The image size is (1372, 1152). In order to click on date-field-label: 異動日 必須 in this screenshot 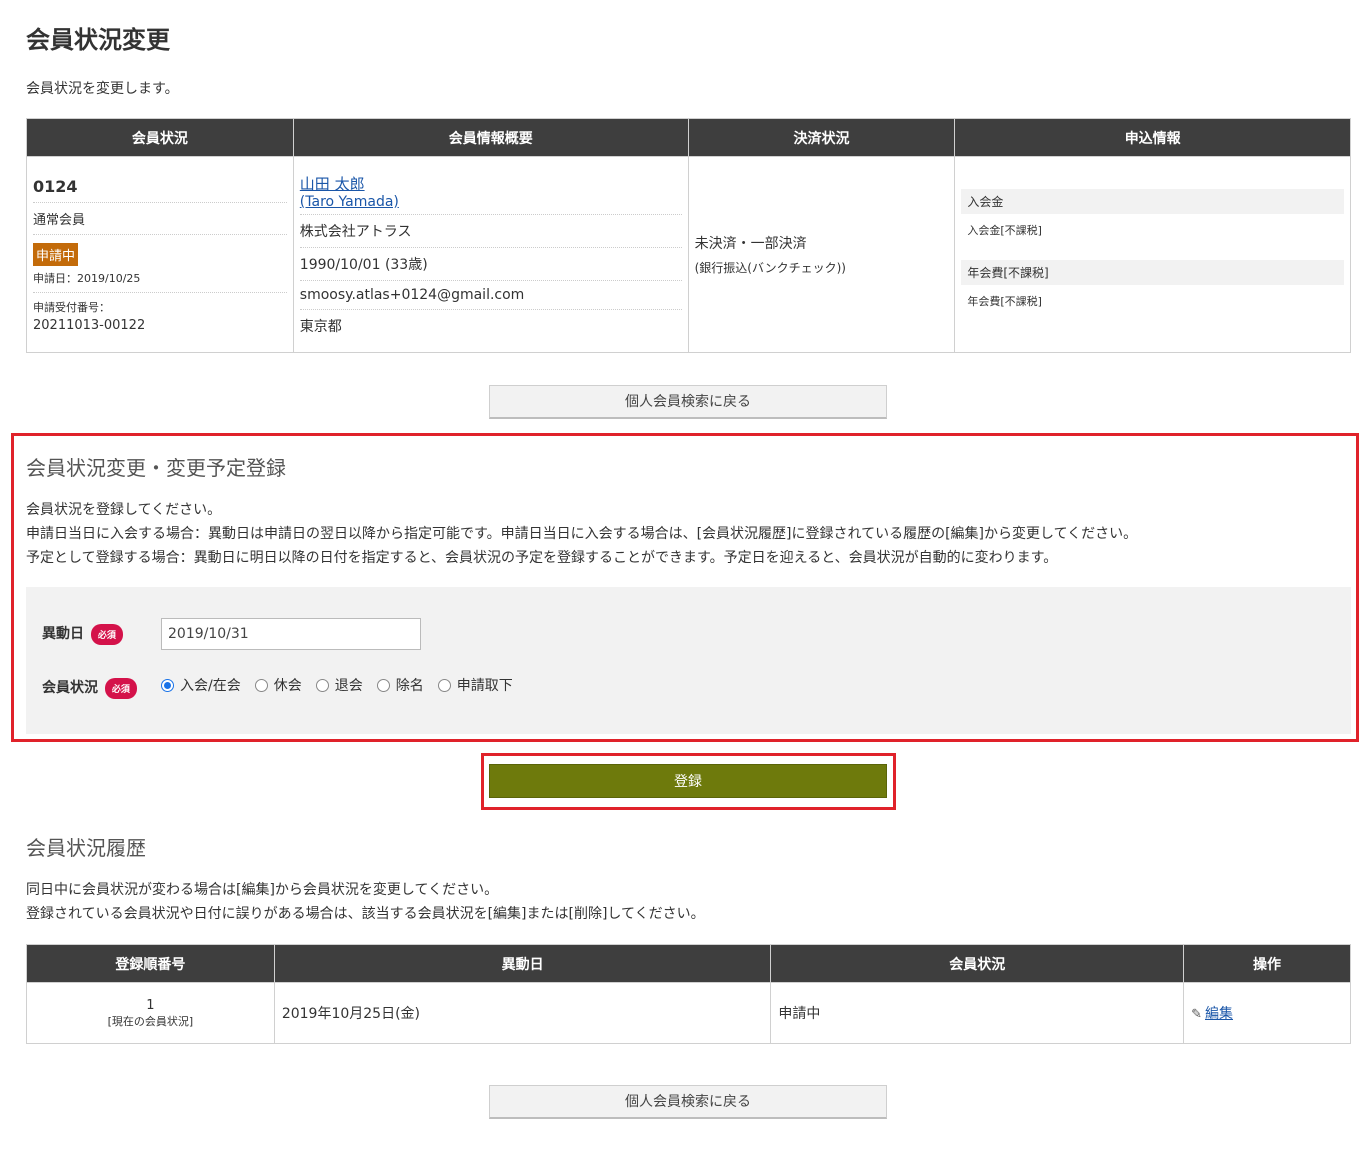, I will do `click(82, 634)`.